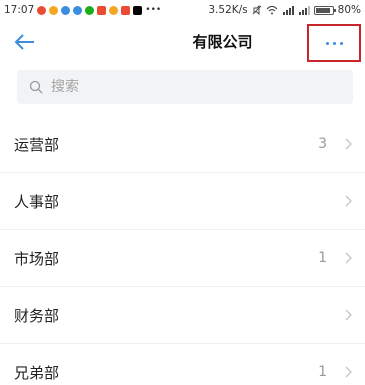  Describe the element at coordinates (37, 144) in the screenshot. I see `department-name: 运营部` at that location.